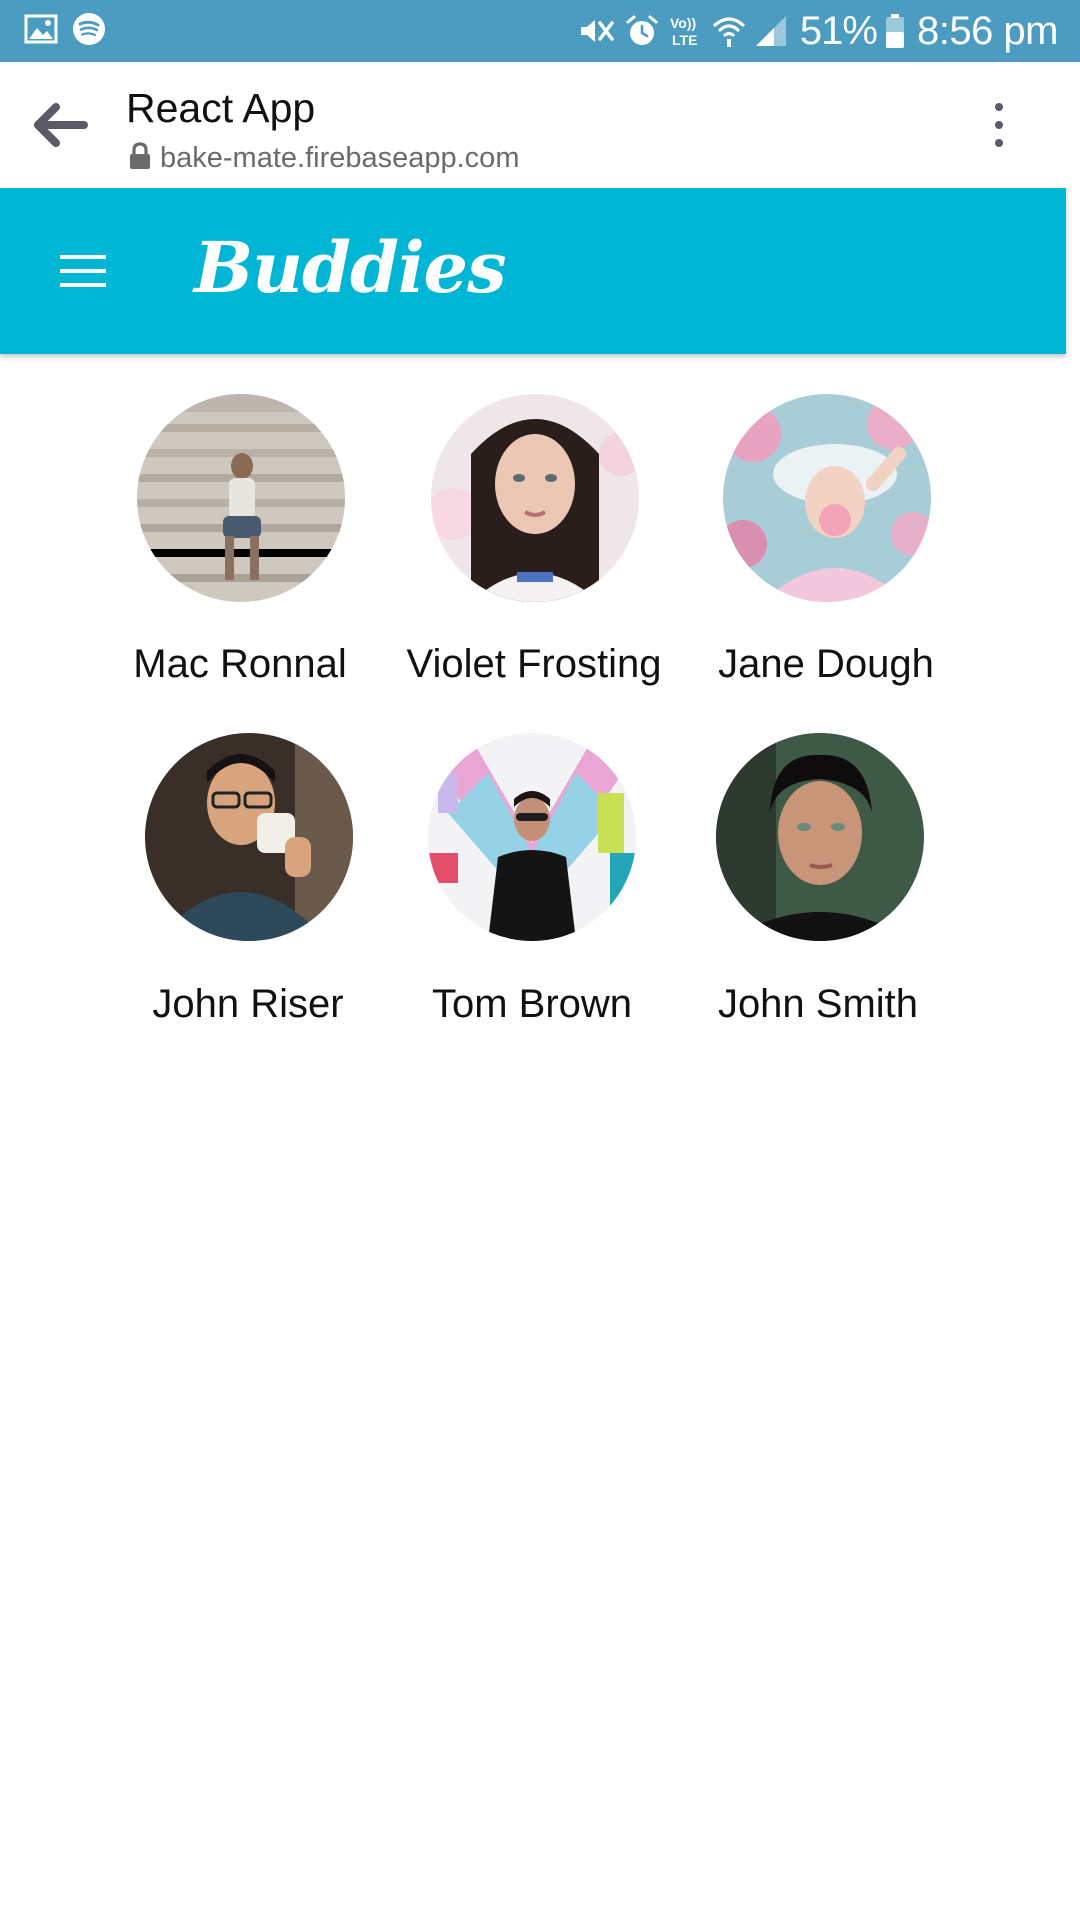  I want to click on browser-toolbar: React App bake-mate.firebaseapp.com, so click(540, 125).